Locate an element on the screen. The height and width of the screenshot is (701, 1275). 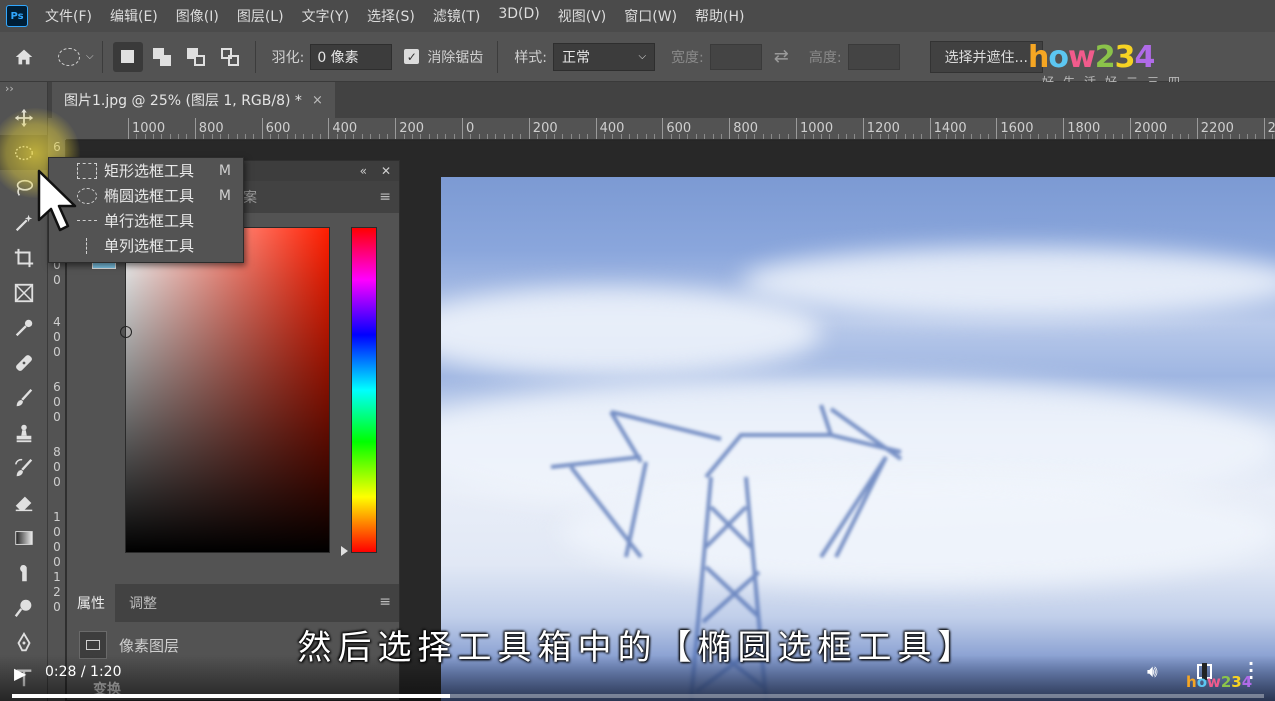
healing-brush-tool is located at coordinates (24, 362).